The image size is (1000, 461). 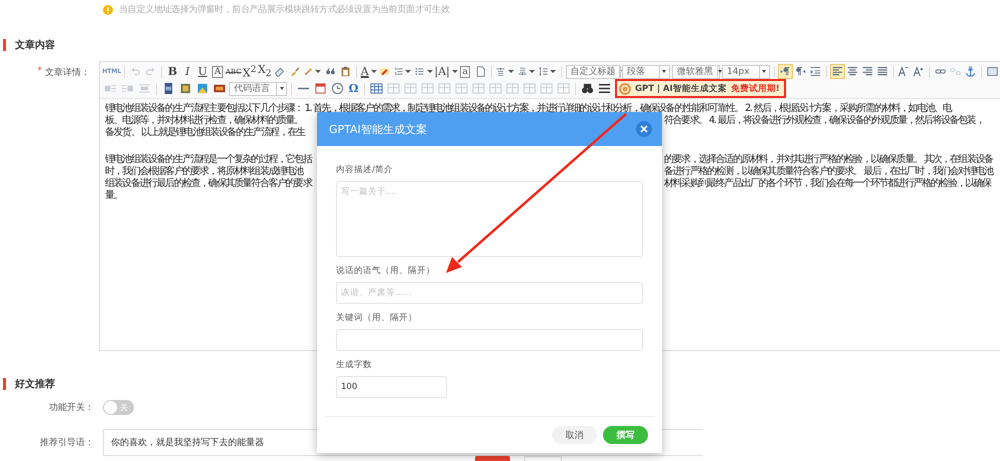 I want to click on brush-icon, so click(x=294, y=71).